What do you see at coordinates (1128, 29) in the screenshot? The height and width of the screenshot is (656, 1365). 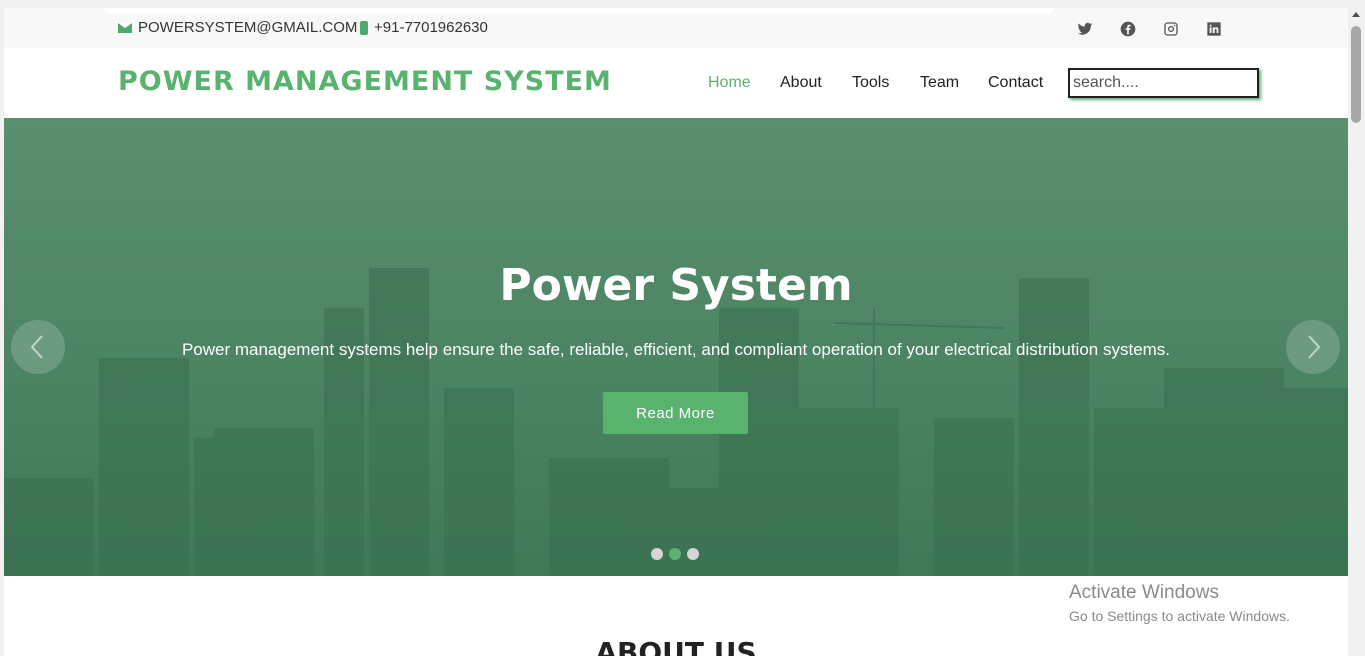 I see `facebook-icon` at bounding box center [1128, 29].